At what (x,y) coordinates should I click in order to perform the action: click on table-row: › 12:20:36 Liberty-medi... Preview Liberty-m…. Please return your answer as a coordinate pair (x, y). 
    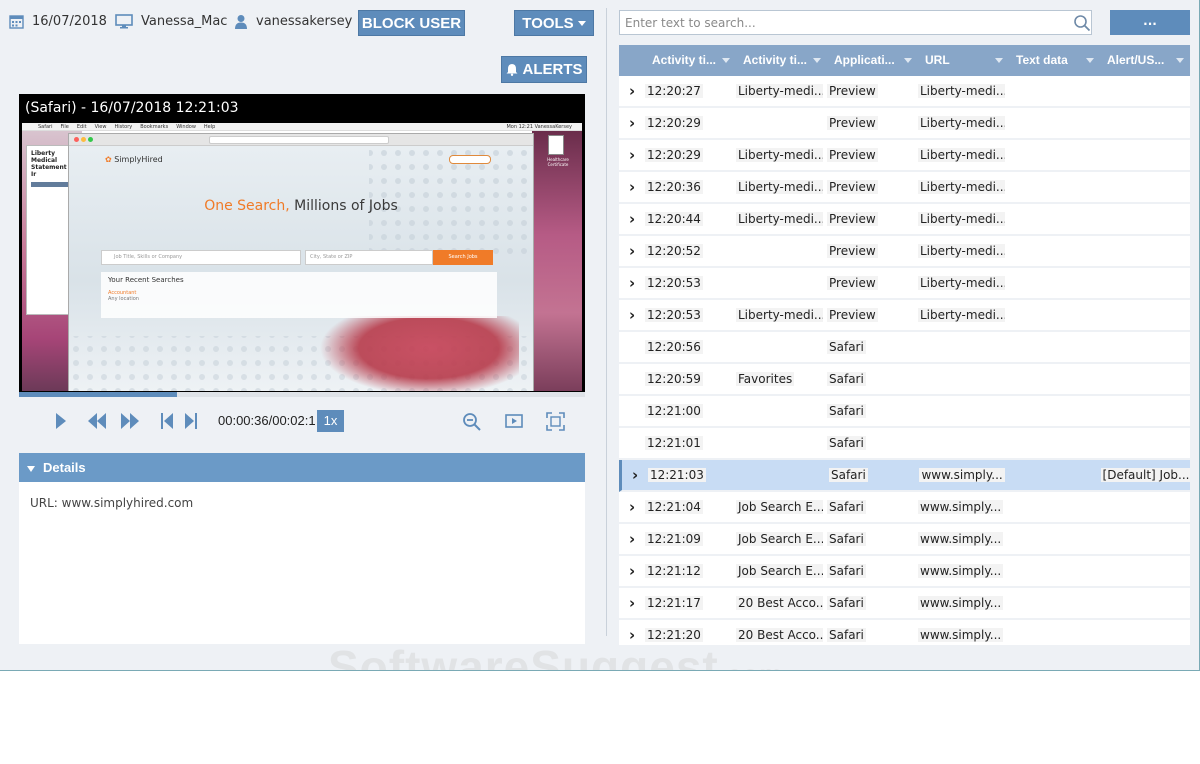
    Looking at the image, I should click on (904, 188).